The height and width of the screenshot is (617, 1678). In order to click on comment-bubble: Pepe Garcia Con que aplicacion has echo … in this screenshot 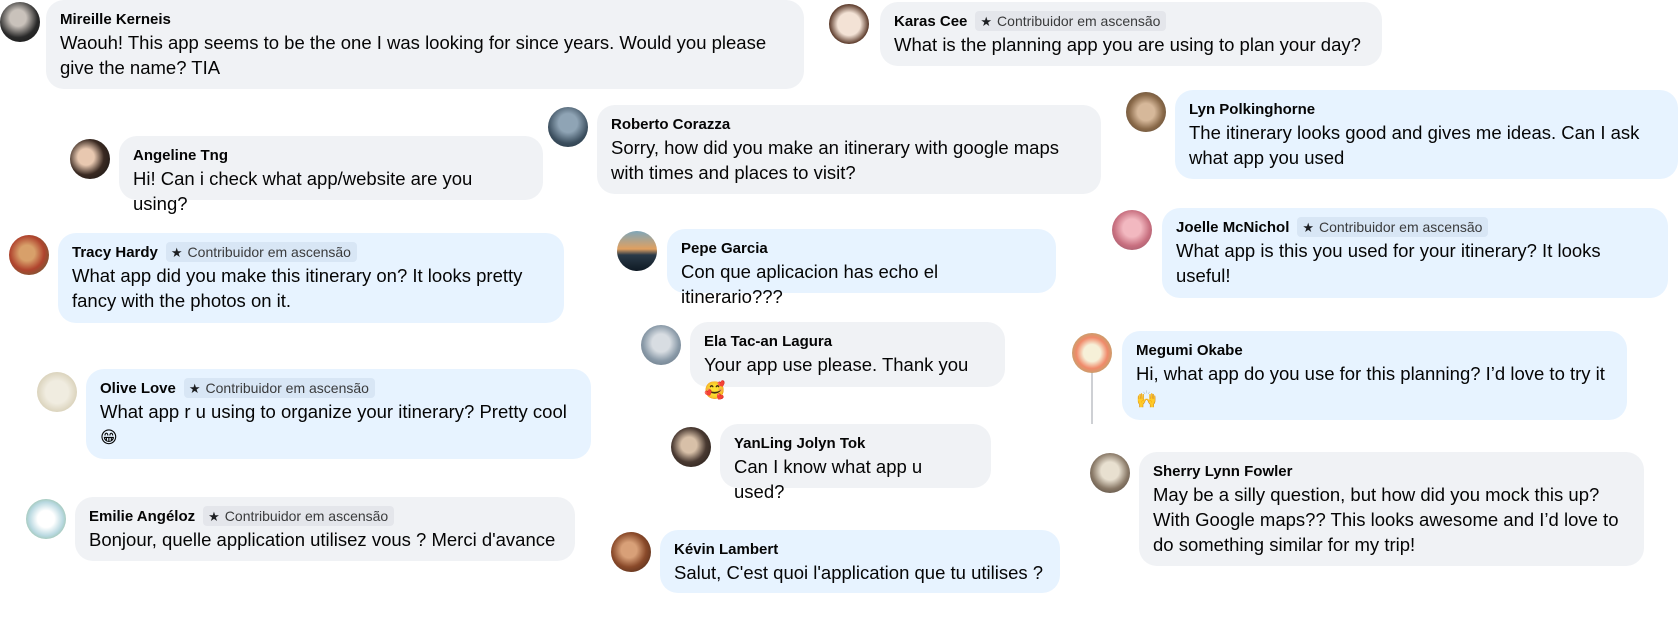, I will do `click(861, 268)`.